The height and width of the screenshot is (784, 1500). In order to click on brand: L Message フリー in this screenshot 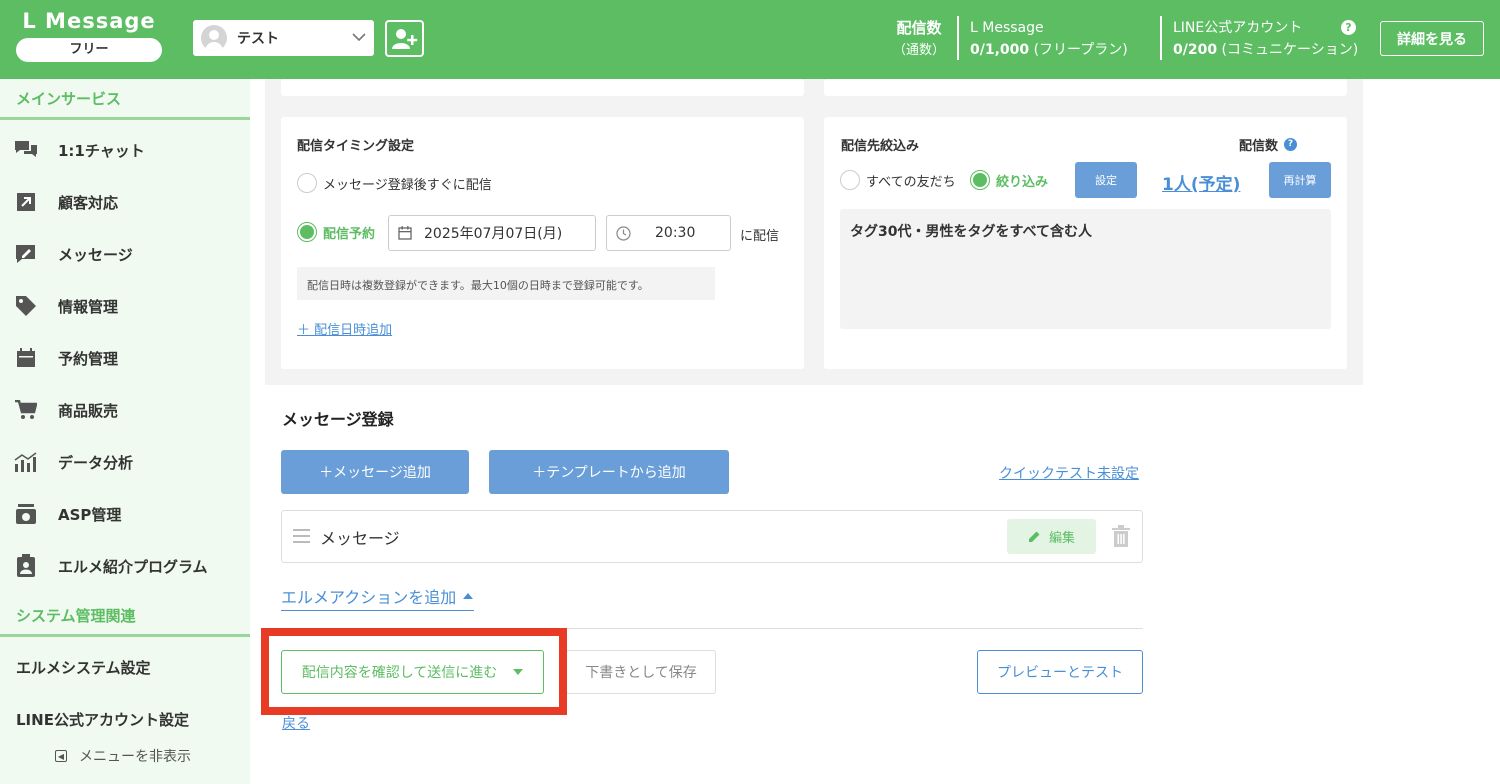, I will do `click(89, 35)`.